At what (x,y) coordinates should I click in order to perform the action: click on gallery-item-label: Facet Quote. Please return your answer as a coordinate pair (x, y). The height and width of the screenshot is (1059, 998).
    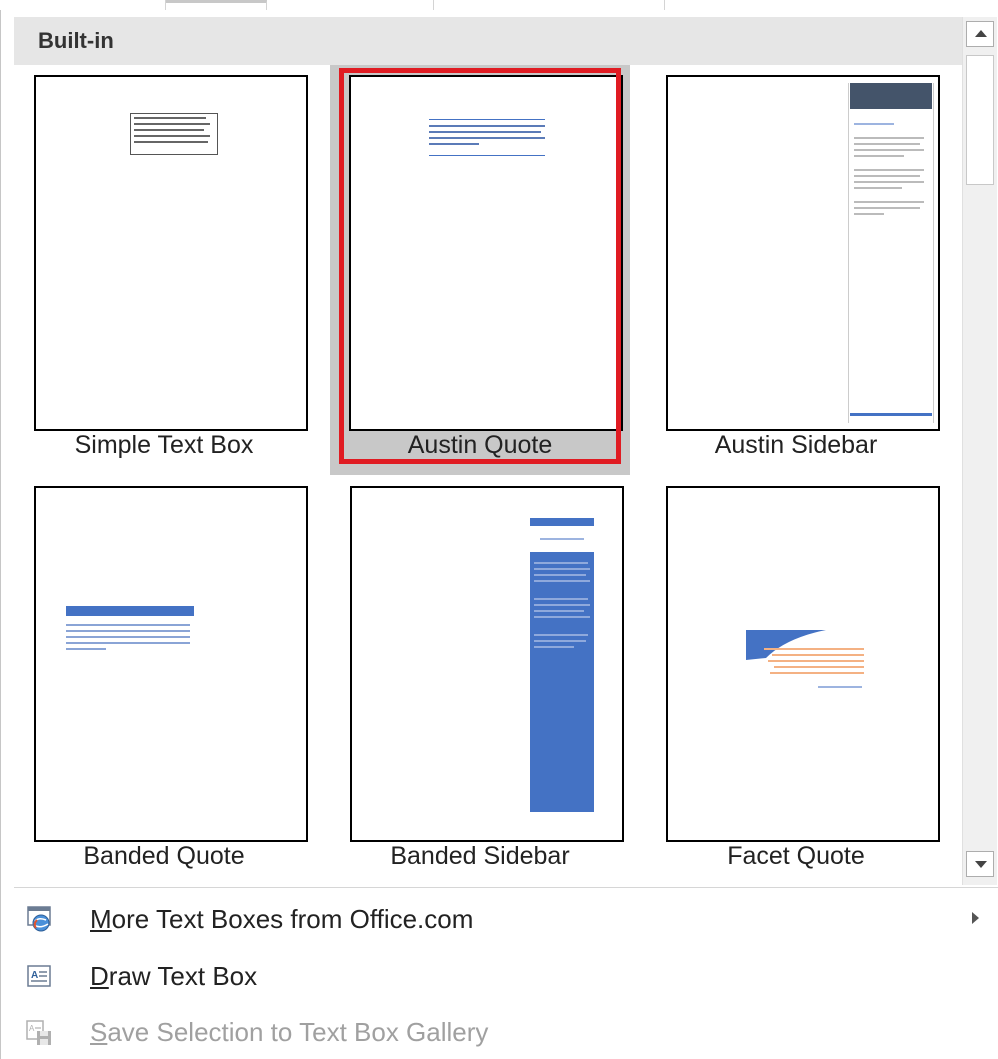
    Looking at the image, I should click on (796, 856).